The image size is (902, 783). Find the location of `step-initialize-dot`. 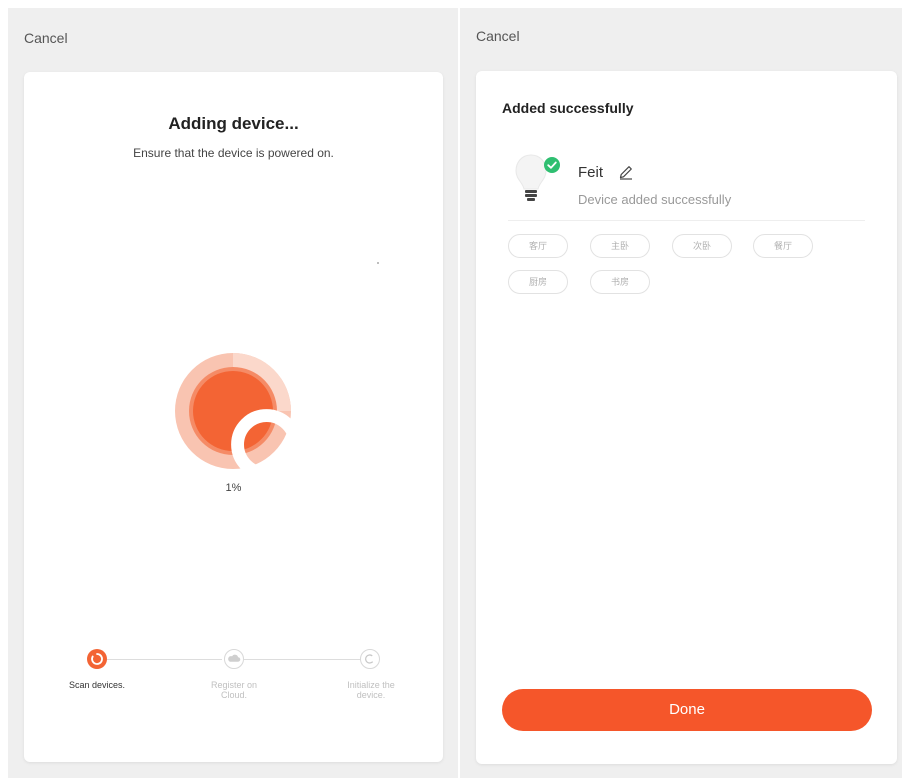

step-initialize-dot is located at coordinates (370, 659).